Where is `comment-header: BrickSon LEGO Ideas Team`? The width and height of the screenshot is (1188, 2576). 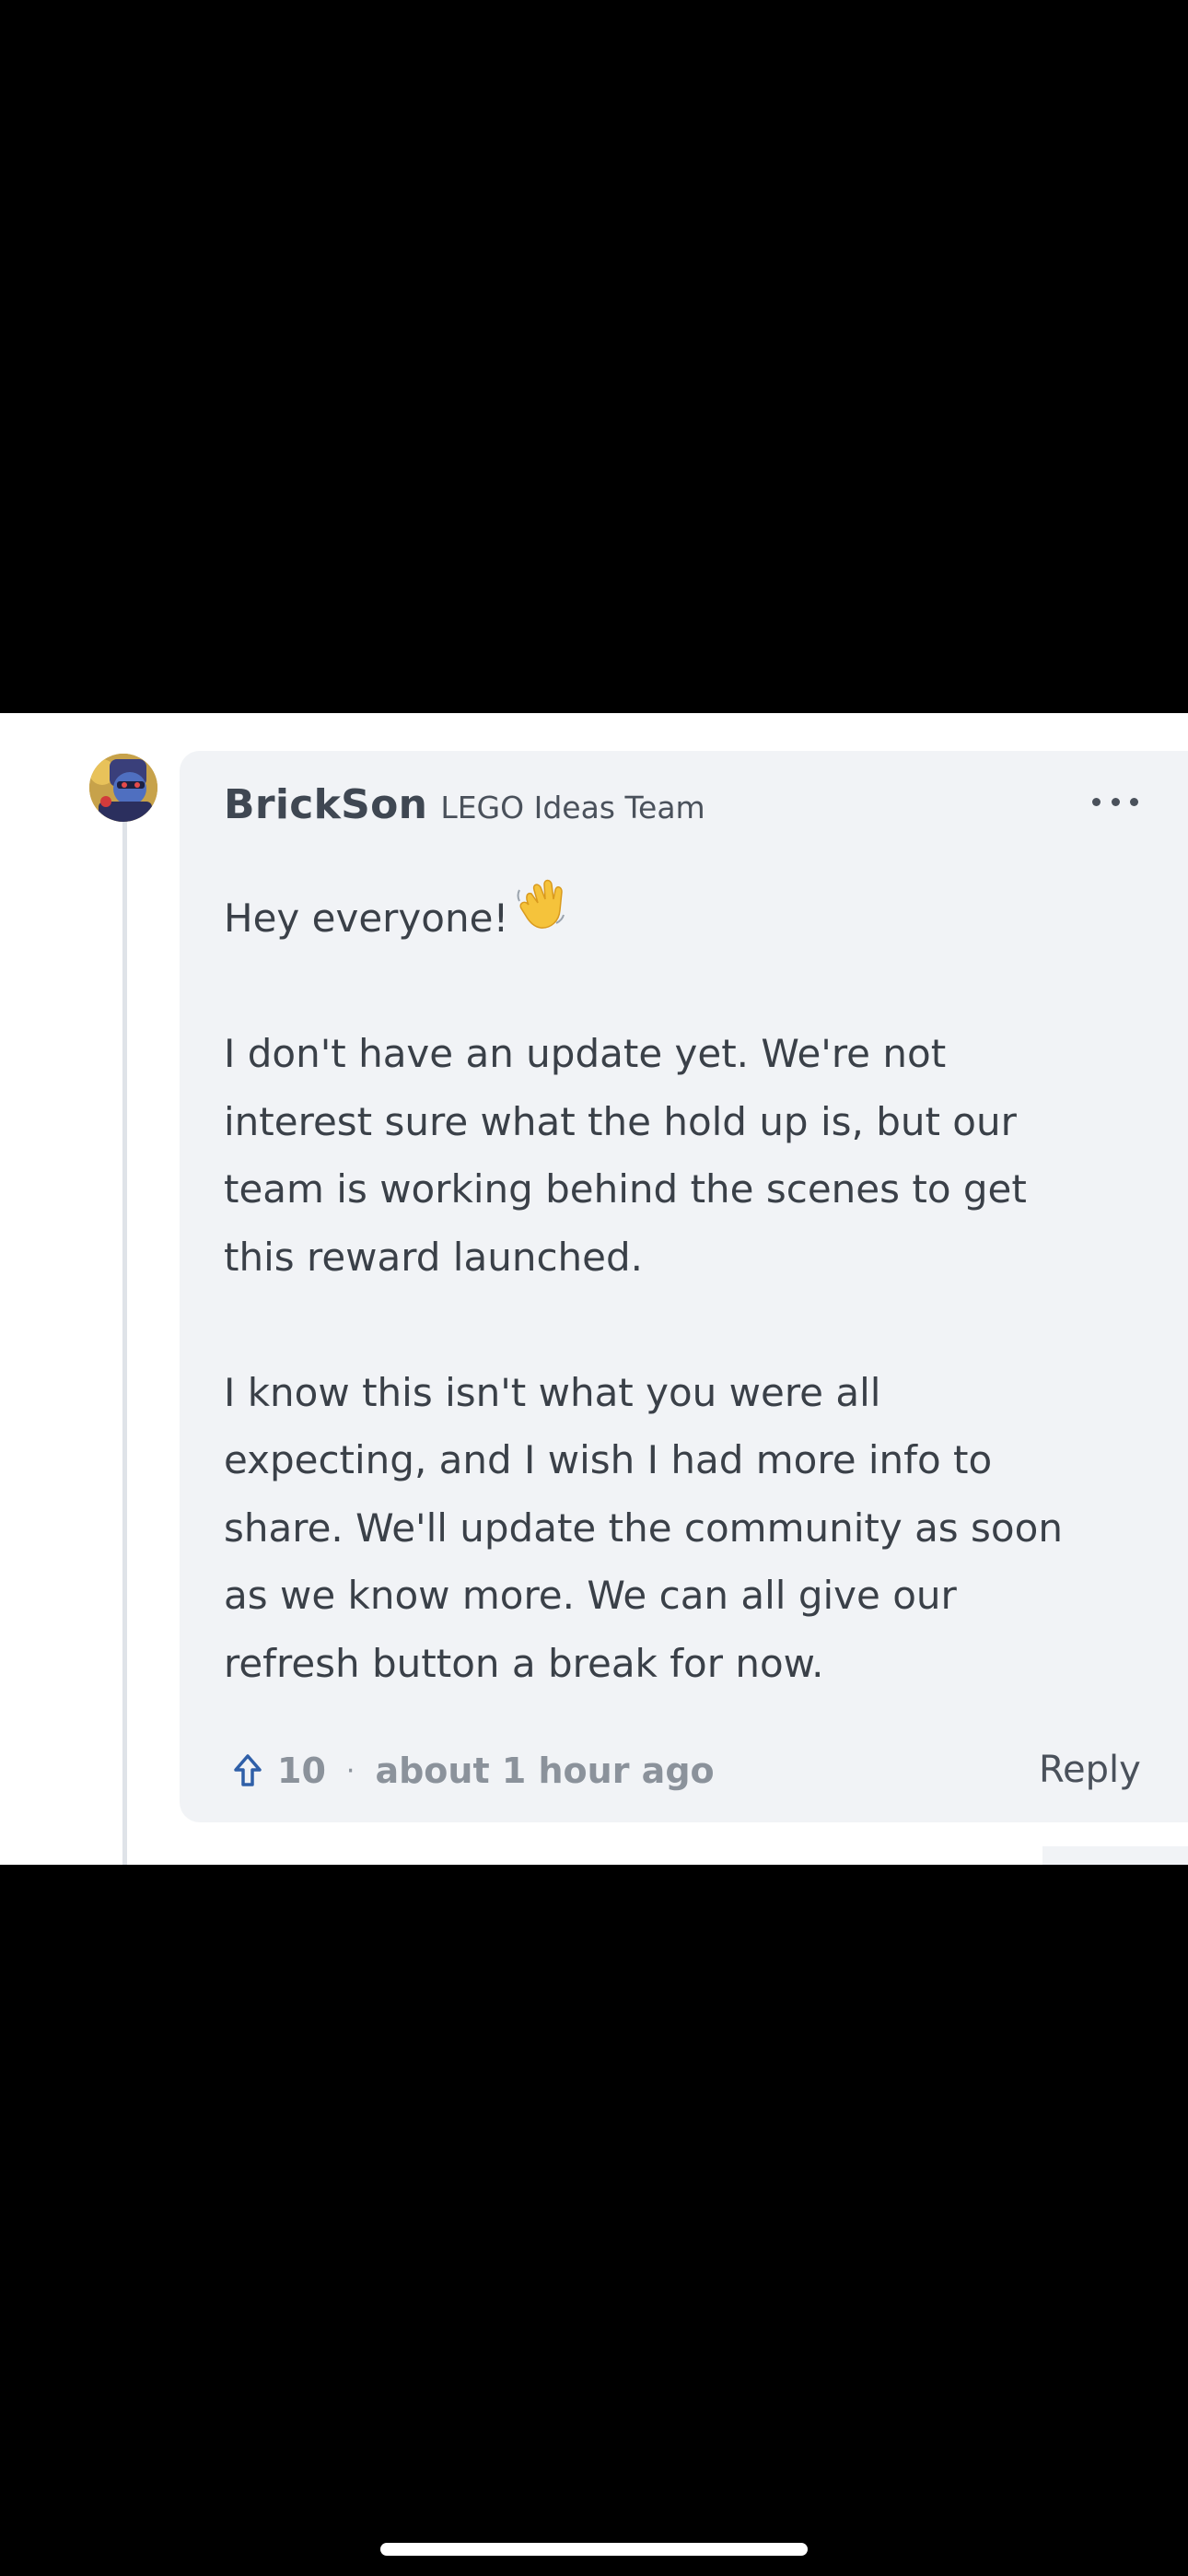 comment-header: BrickSon LEGO Ideas Team is located at coordinates (464, 804).